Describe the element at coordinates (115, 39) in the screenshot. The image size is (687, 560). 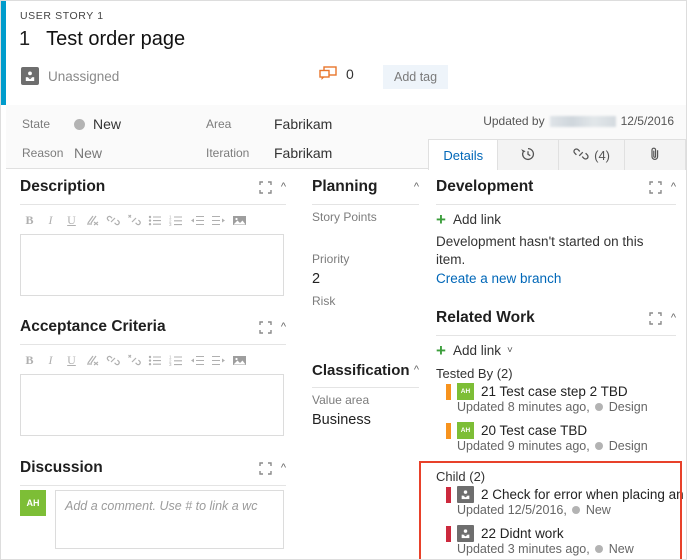
I see `work-item-title: Test order page` at that location.